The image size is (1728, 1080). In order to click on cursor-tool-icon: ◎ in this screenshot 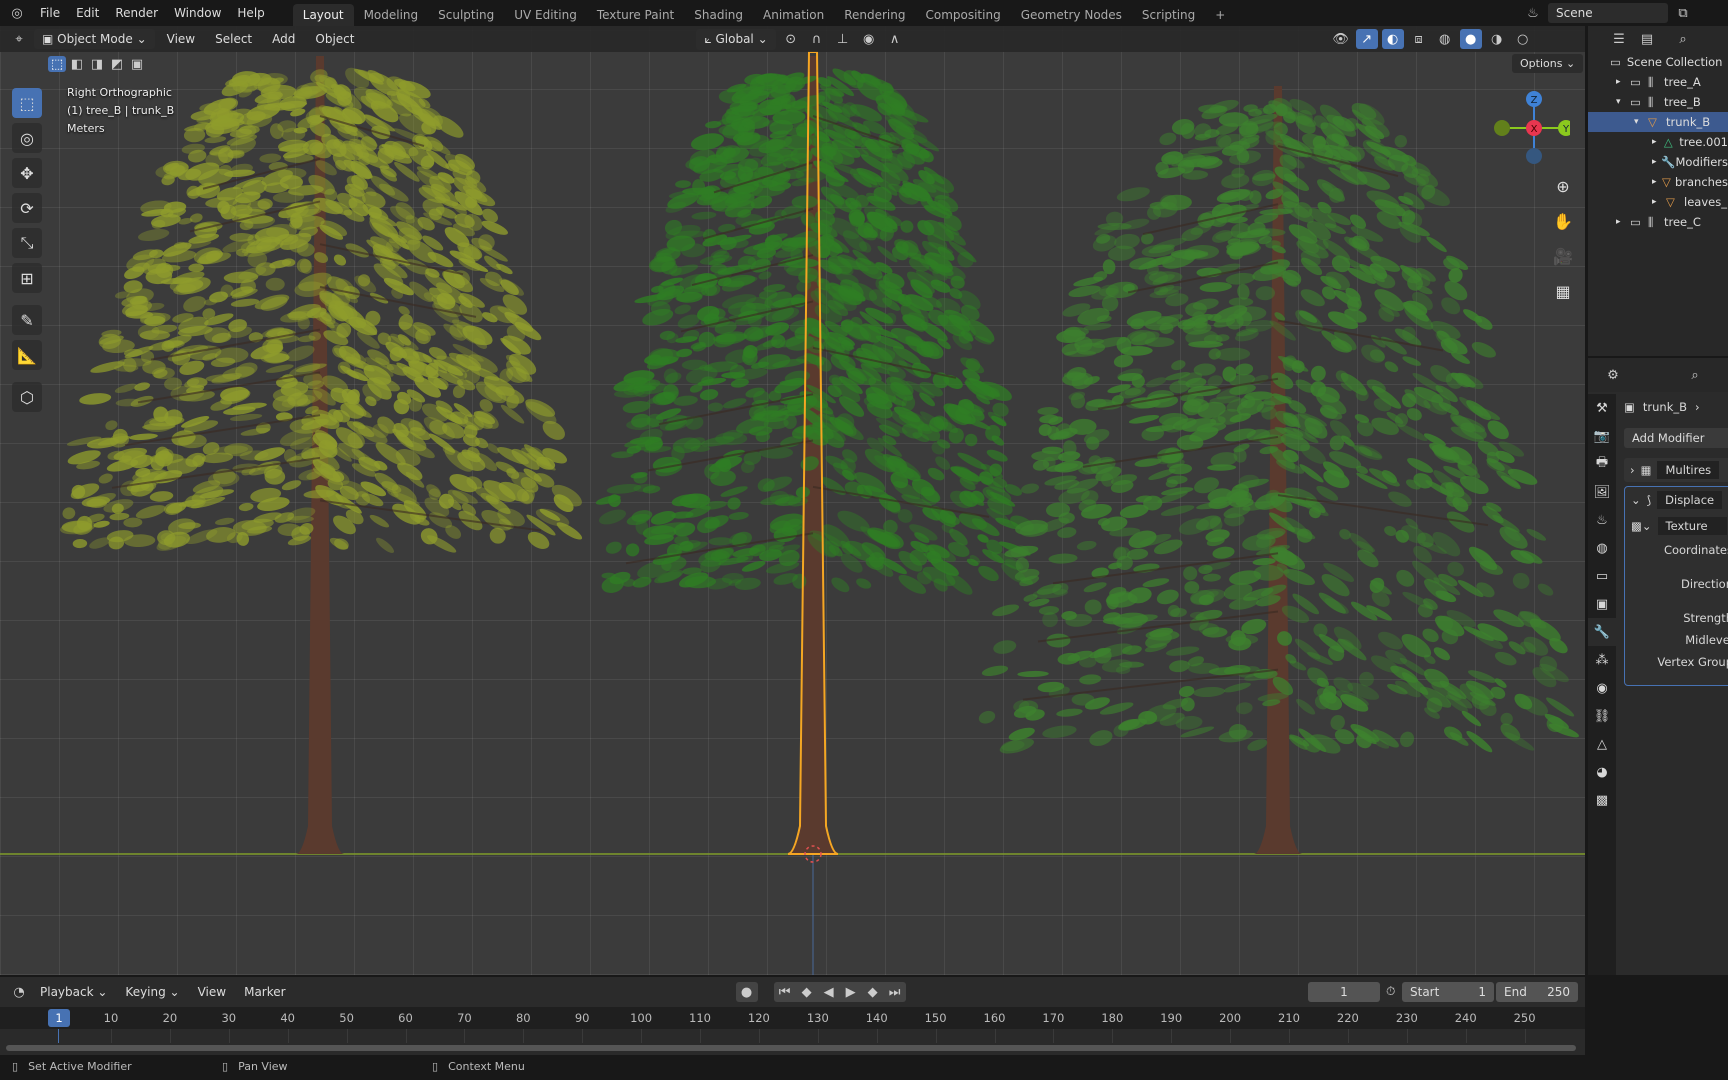, I will do `click(27, 138)`.